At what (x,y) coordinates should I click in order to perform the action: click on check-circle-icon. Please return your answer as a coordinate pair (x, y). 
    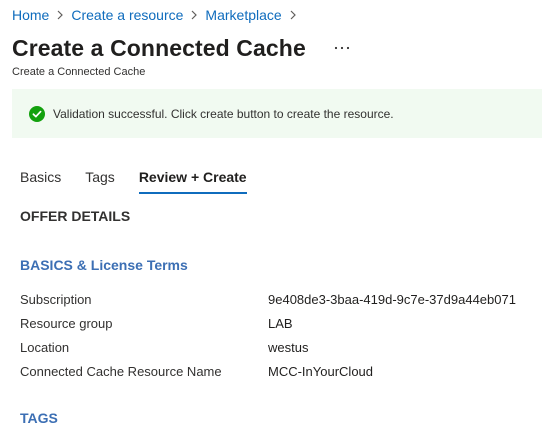
    Looking at the image, I should click on (37, 113).